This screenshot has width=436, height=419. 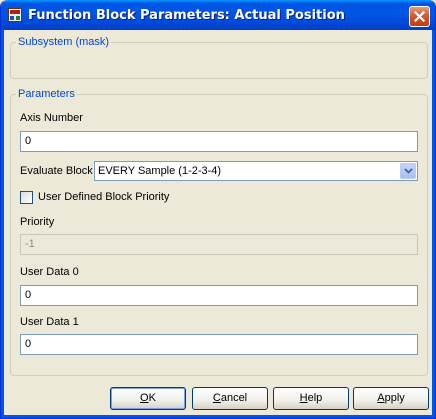 What do you see at coordinates (26, 197) in the screenshot?
I see `user-defined-priority-checkbox` at bounding box center [26, 197].